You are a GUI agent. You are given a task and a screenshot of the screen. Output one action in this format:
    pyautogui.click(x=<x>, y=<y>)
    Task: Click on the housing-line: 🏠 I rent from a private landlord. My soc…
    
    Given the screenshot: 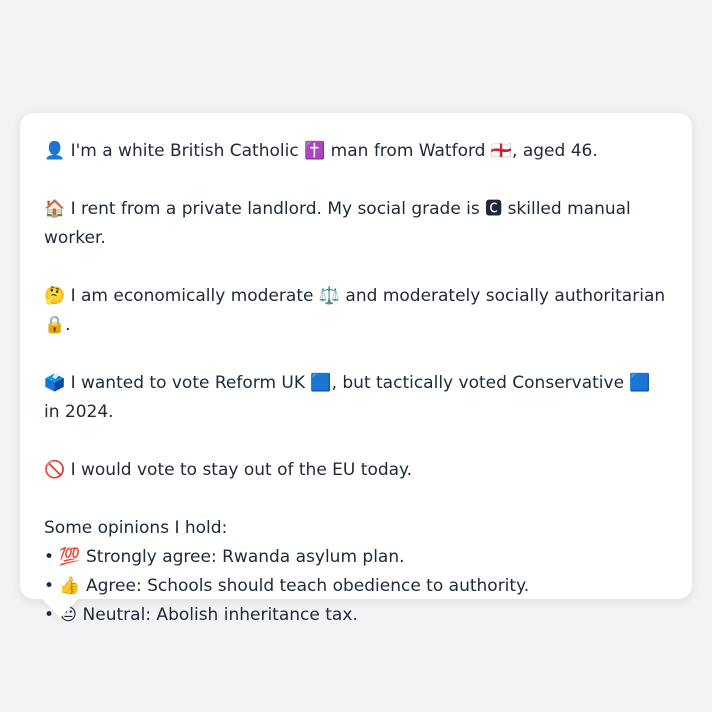 What is the action you would take?
    pyautogui.click(x=337, y=223)
    